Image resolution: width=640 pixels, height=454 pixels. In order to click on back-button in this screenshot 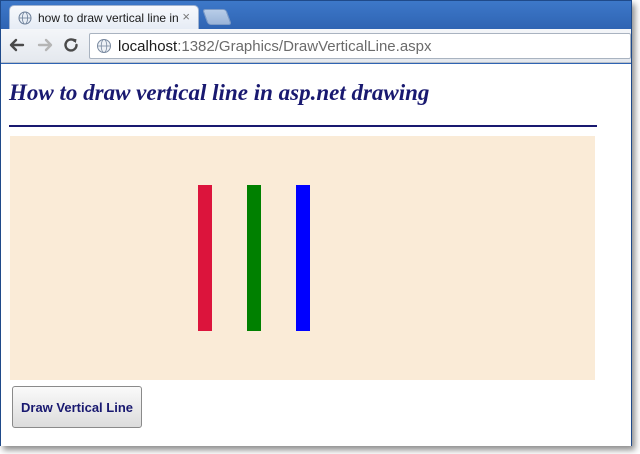, I will do `click(17, 45)`.